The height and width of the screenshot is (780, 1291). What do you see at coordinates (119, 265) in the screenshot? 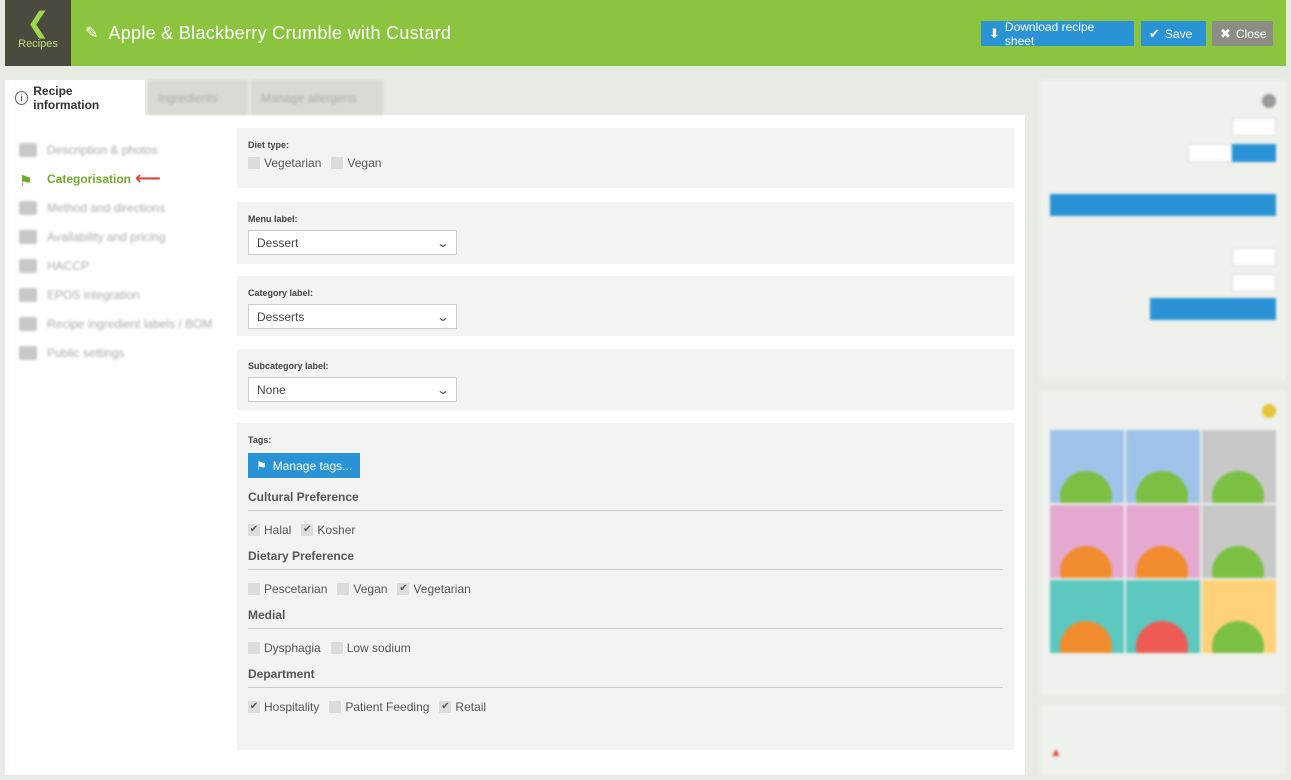
I see `nav-item-haccp: HACCP` at bounding box center [119, 265].